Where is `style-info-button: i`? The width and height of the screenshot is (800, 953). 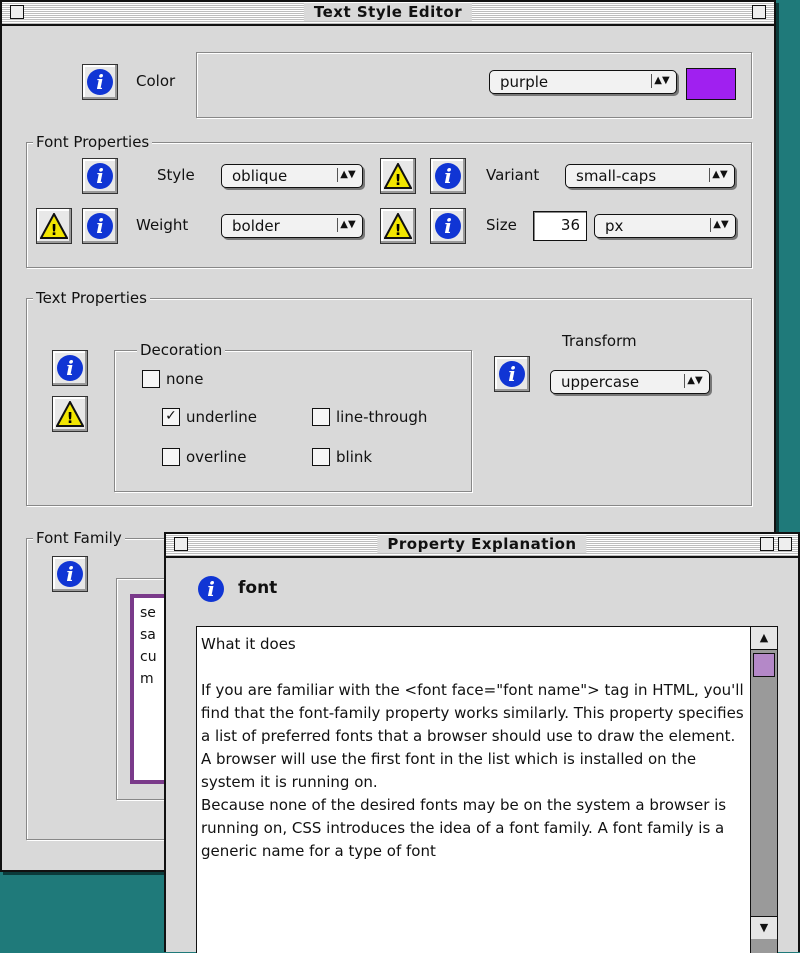
style-info-button: i is located at coordinates (100, 176).